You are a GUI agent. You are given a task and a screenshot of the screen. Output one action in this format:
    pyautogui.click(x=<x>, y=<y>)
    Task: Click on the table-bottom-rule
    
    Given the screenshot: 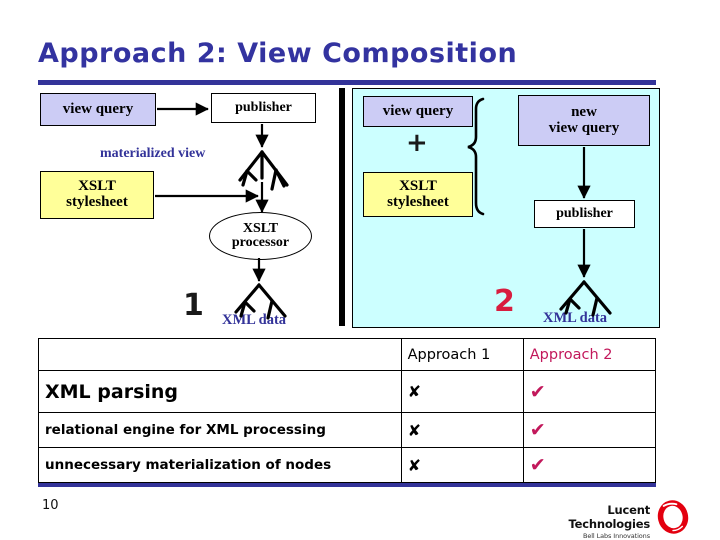 What is the action you would take?
    pyautogui.click(x=347, y=485)
    